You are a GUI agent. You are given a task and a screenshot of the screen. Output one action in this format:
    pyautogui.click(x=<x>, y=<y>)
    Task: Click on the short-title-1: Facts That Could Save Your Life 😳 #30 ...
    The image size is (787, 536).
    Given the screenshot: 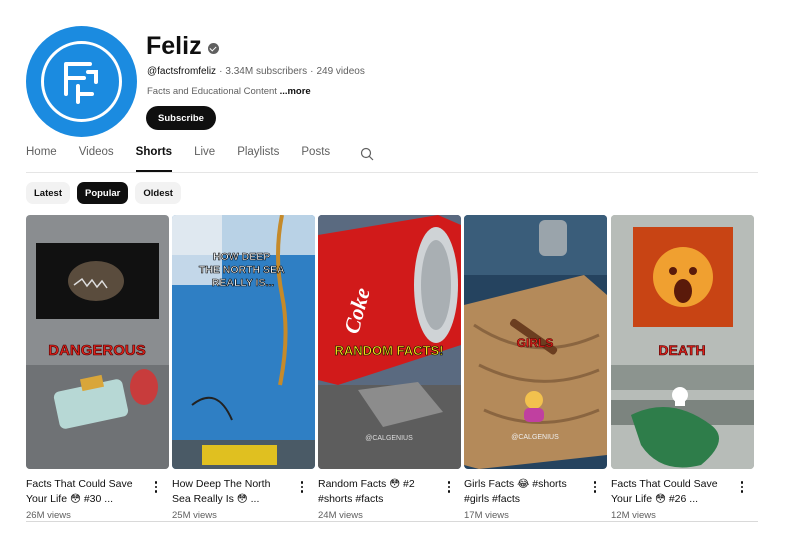 What is the action you would take?
    pyautogui.click(x=89, y=492)
    